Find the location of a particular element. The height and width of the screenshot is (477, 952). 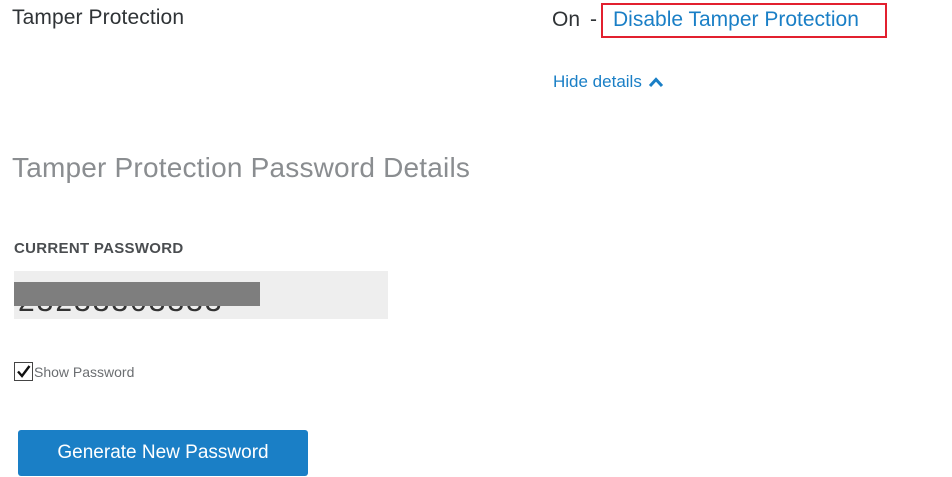

checkmark-icon is located at coordinates (24, 371).